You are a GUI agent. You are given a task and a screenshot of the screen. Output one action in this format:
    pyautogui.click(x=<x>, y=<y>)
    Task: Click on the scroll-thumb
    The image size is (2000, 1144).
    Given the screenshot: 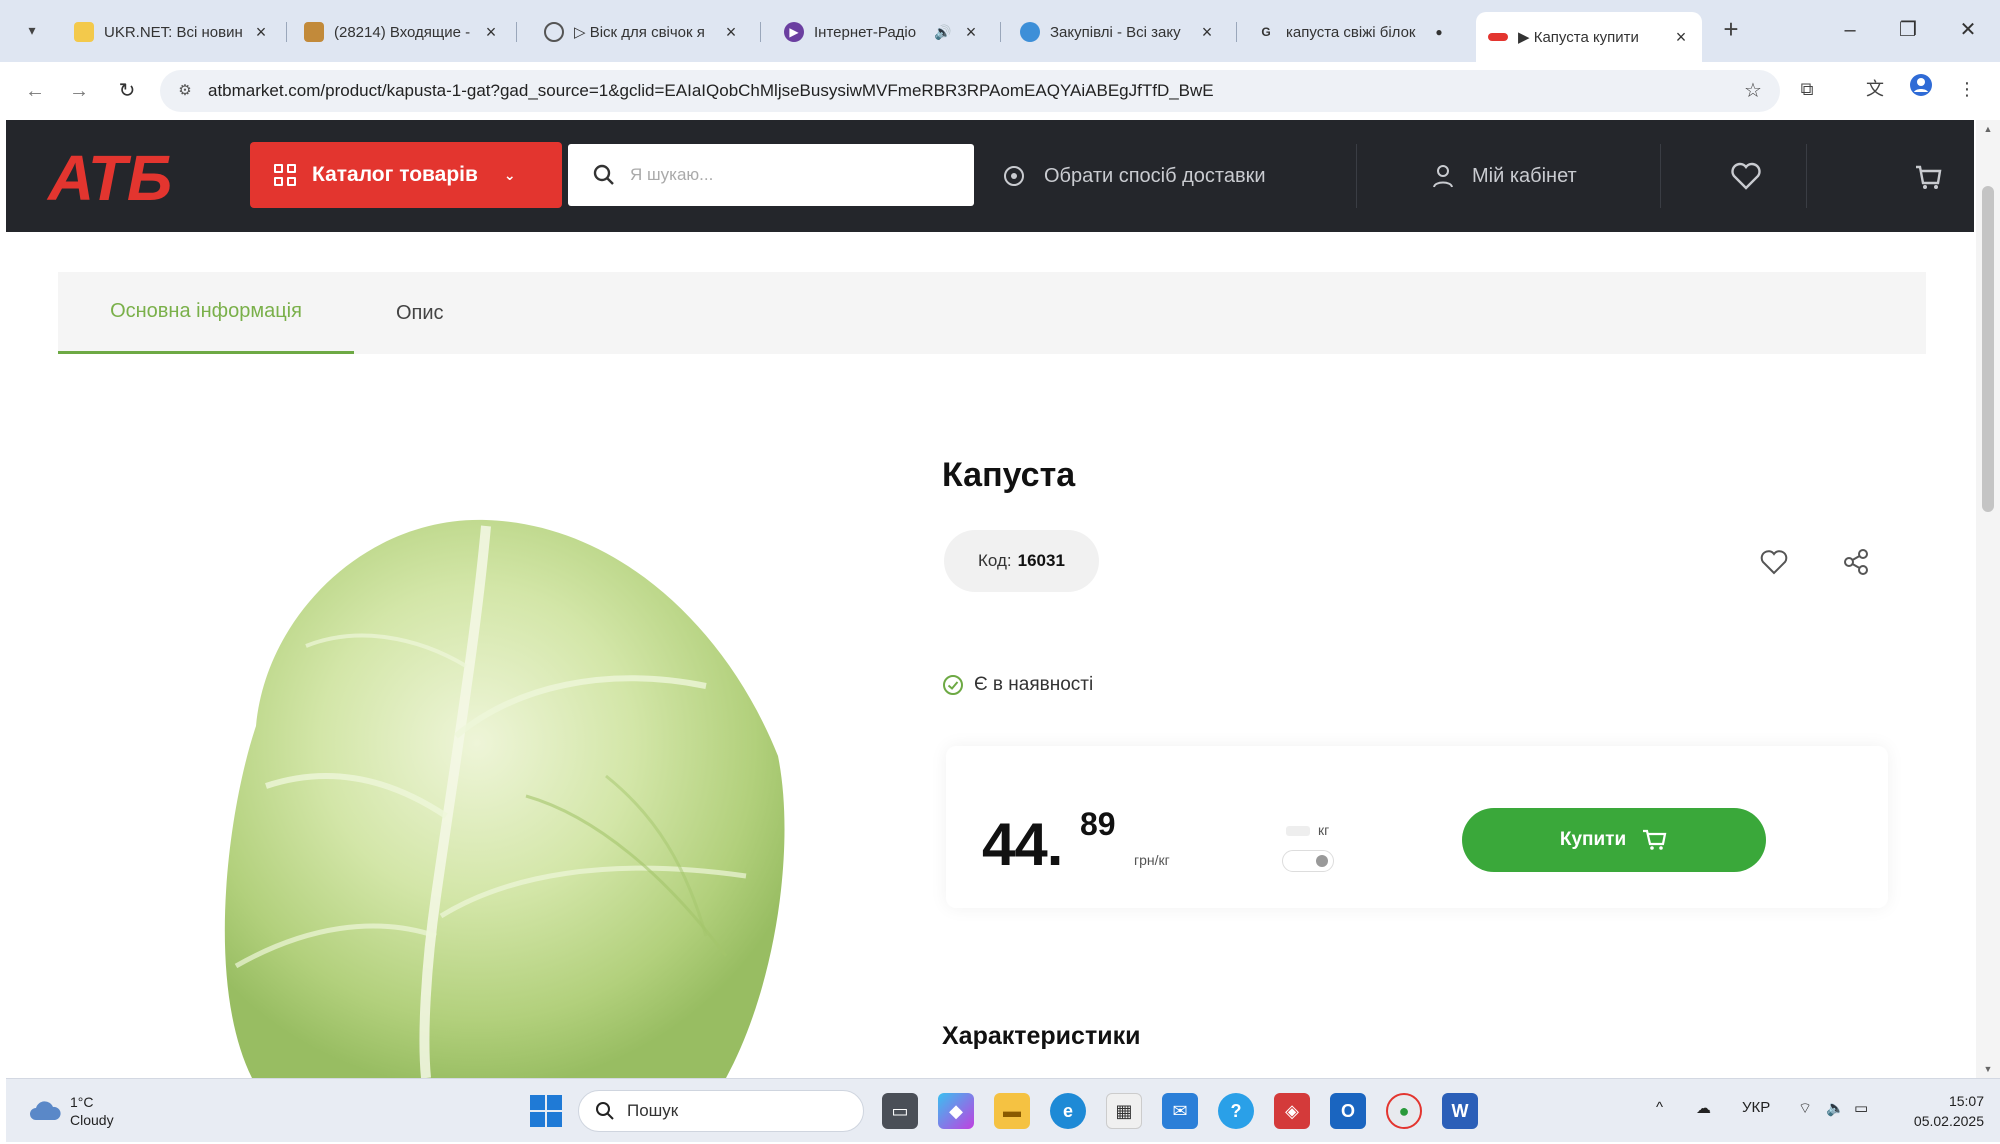 What is the action you would take?
    pyautogui.click(x=1988, y=349)
    